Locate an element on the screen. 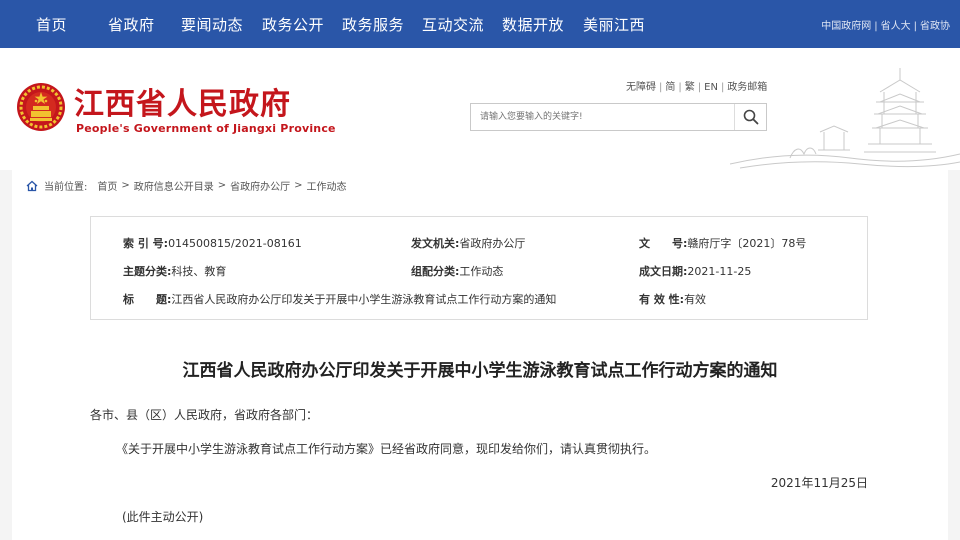 The width and height of the screenshot is (960, 540). meta-index-no-label: 索 引 号: is located at coordinates (146, 243).